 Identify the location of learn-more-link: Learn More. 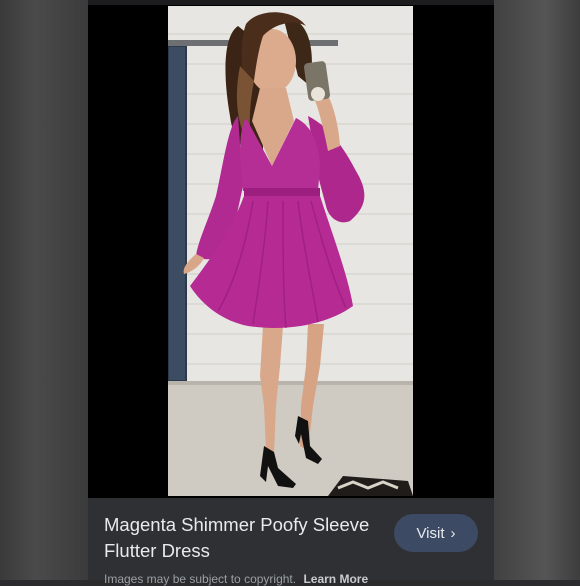
(335, 579).